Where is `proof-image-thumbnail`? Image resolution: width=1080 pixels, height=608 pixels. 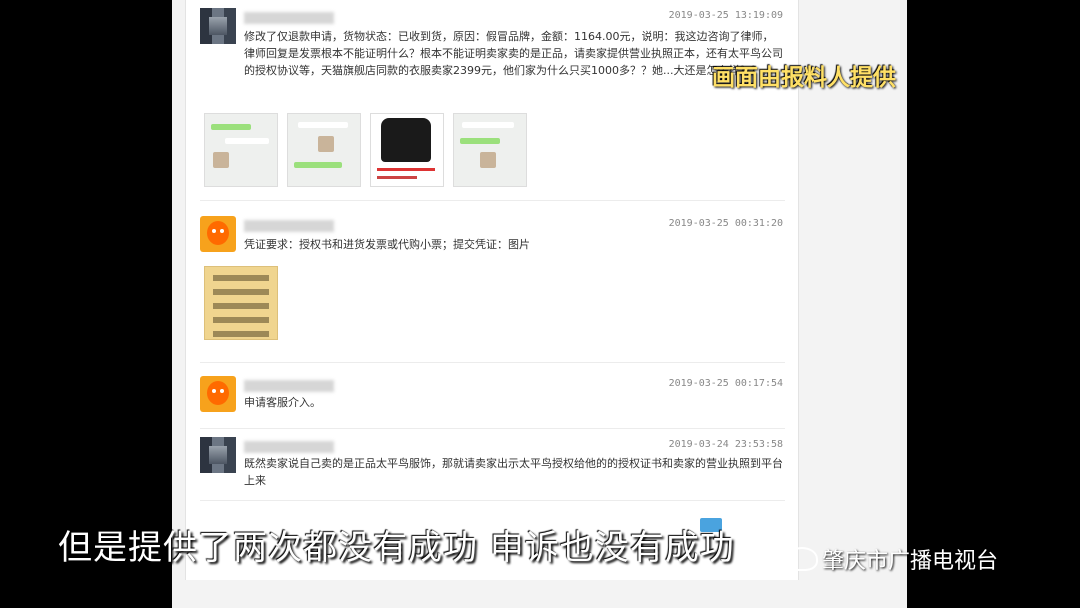 proof-image-thumbnail is located at coordinates (241, 303).